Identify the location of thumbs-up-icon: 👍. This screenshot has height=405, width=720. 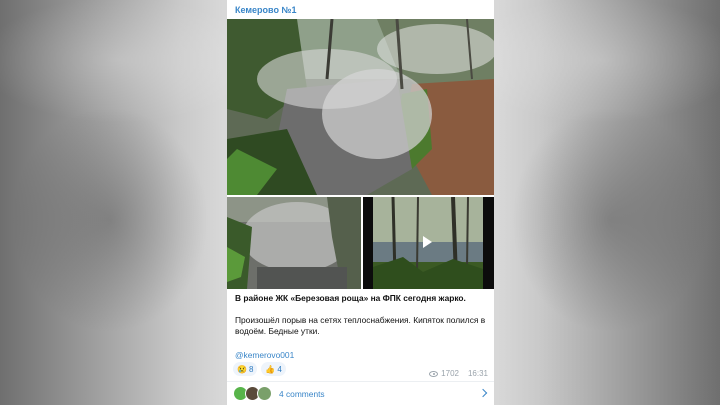
(270, 369).